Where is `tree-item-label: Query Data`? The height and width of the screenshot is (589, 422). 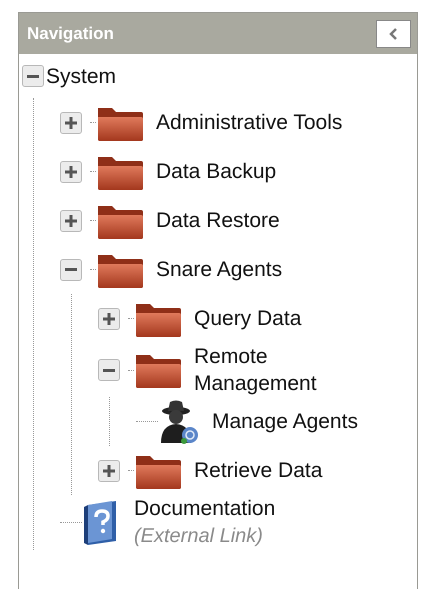 tree-item-label: Query Data is located at coordinates (248, 318).